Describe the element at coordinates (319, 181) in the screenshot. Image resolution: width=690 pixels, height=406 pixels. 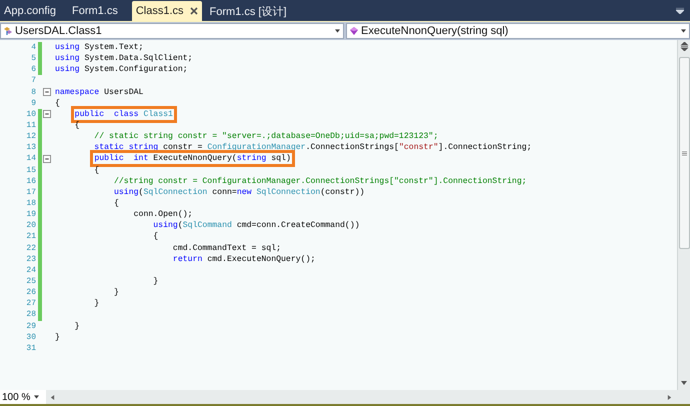
I see `code-line: //string constr = ConfigurationManager.ConnectionStrings["constr"].ConnectionString;` at that location.